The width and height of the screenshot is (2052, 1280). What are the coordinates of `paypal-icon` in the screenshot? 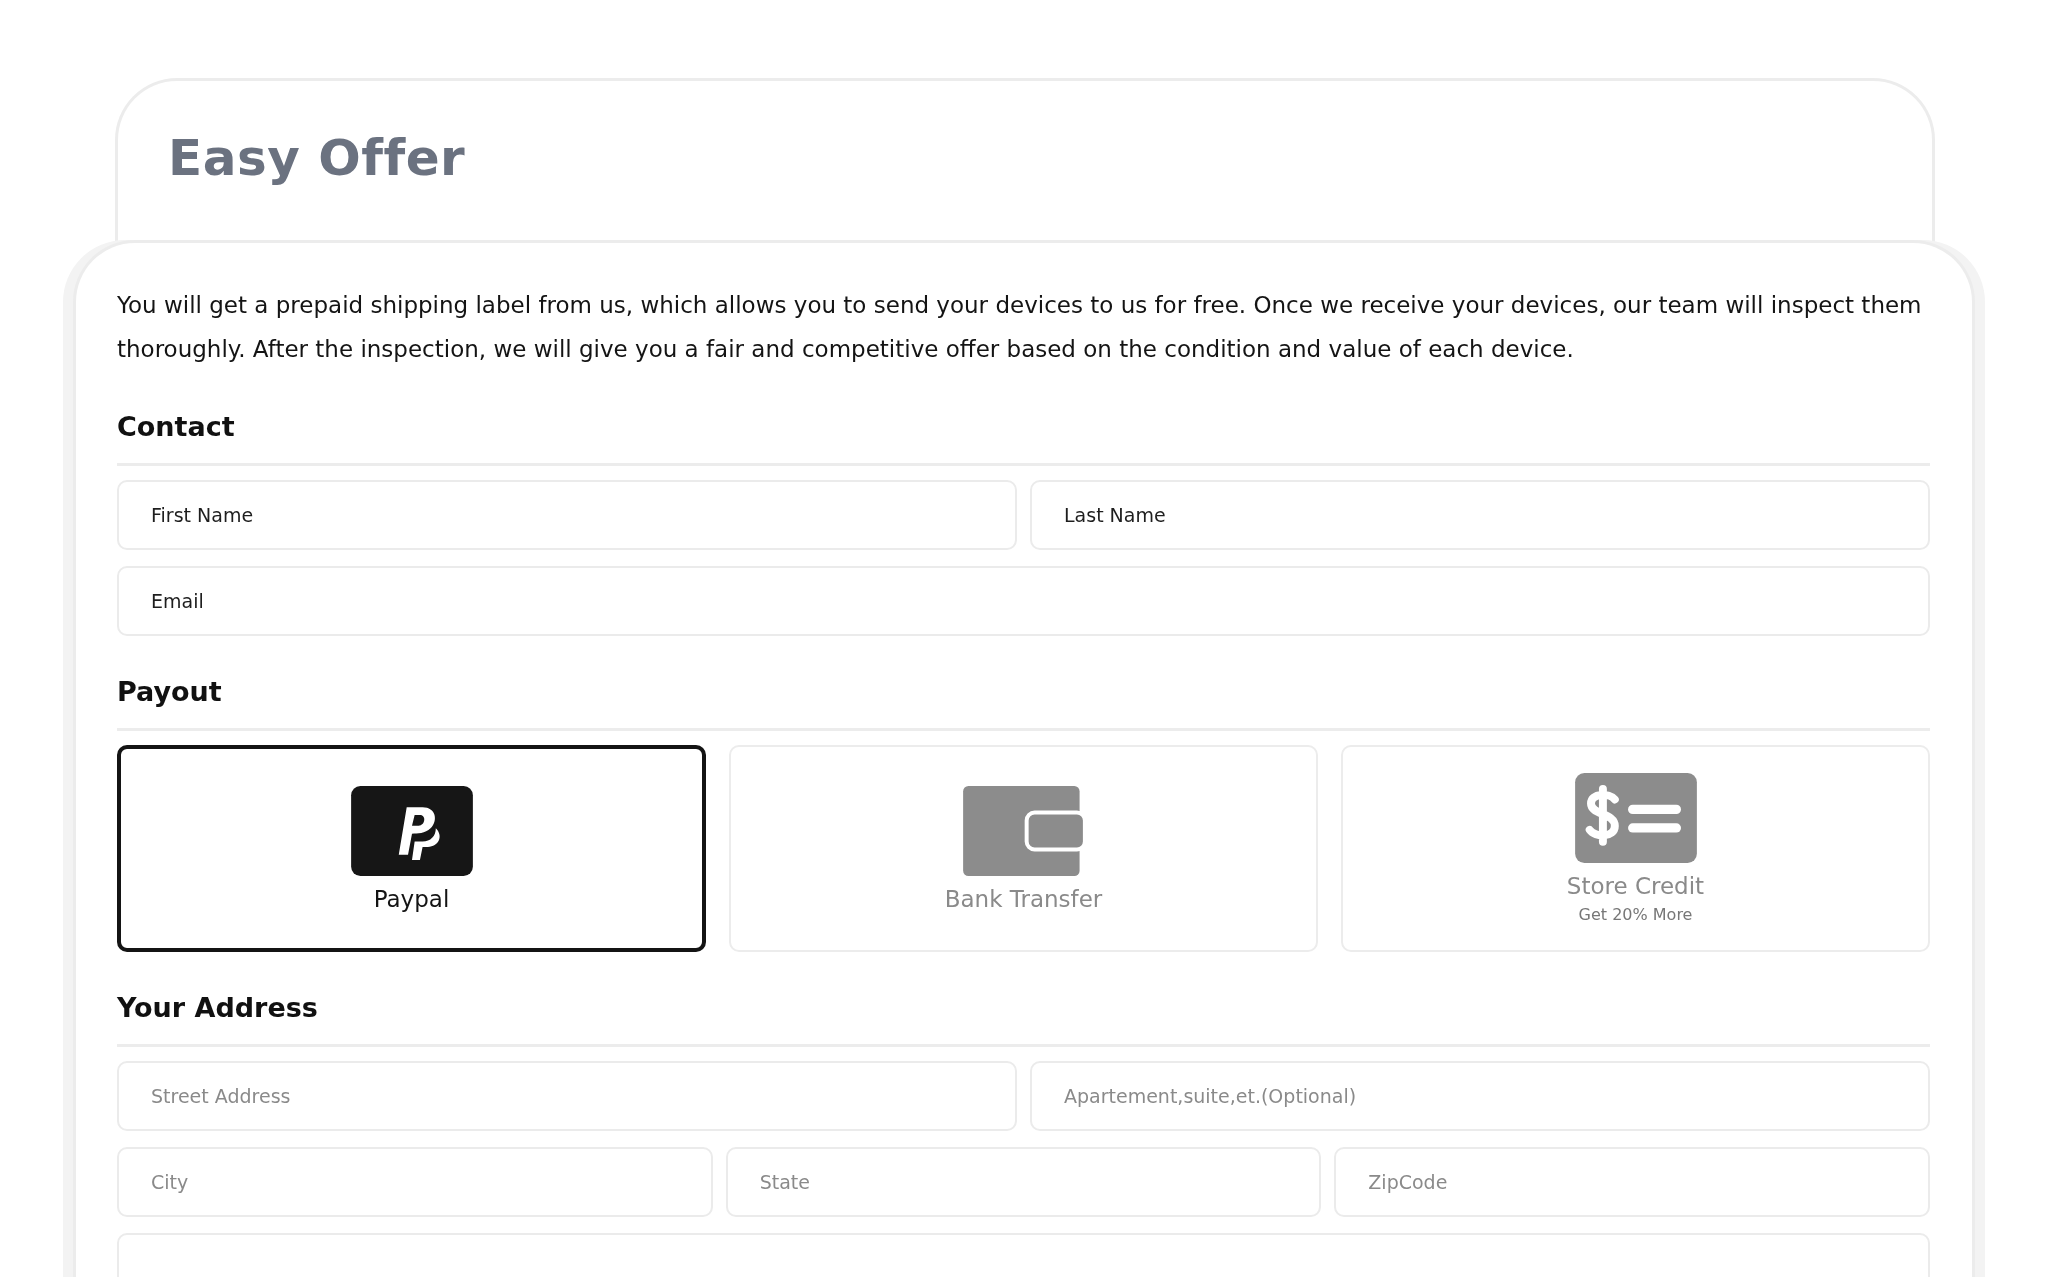 It's located at (411, 830).